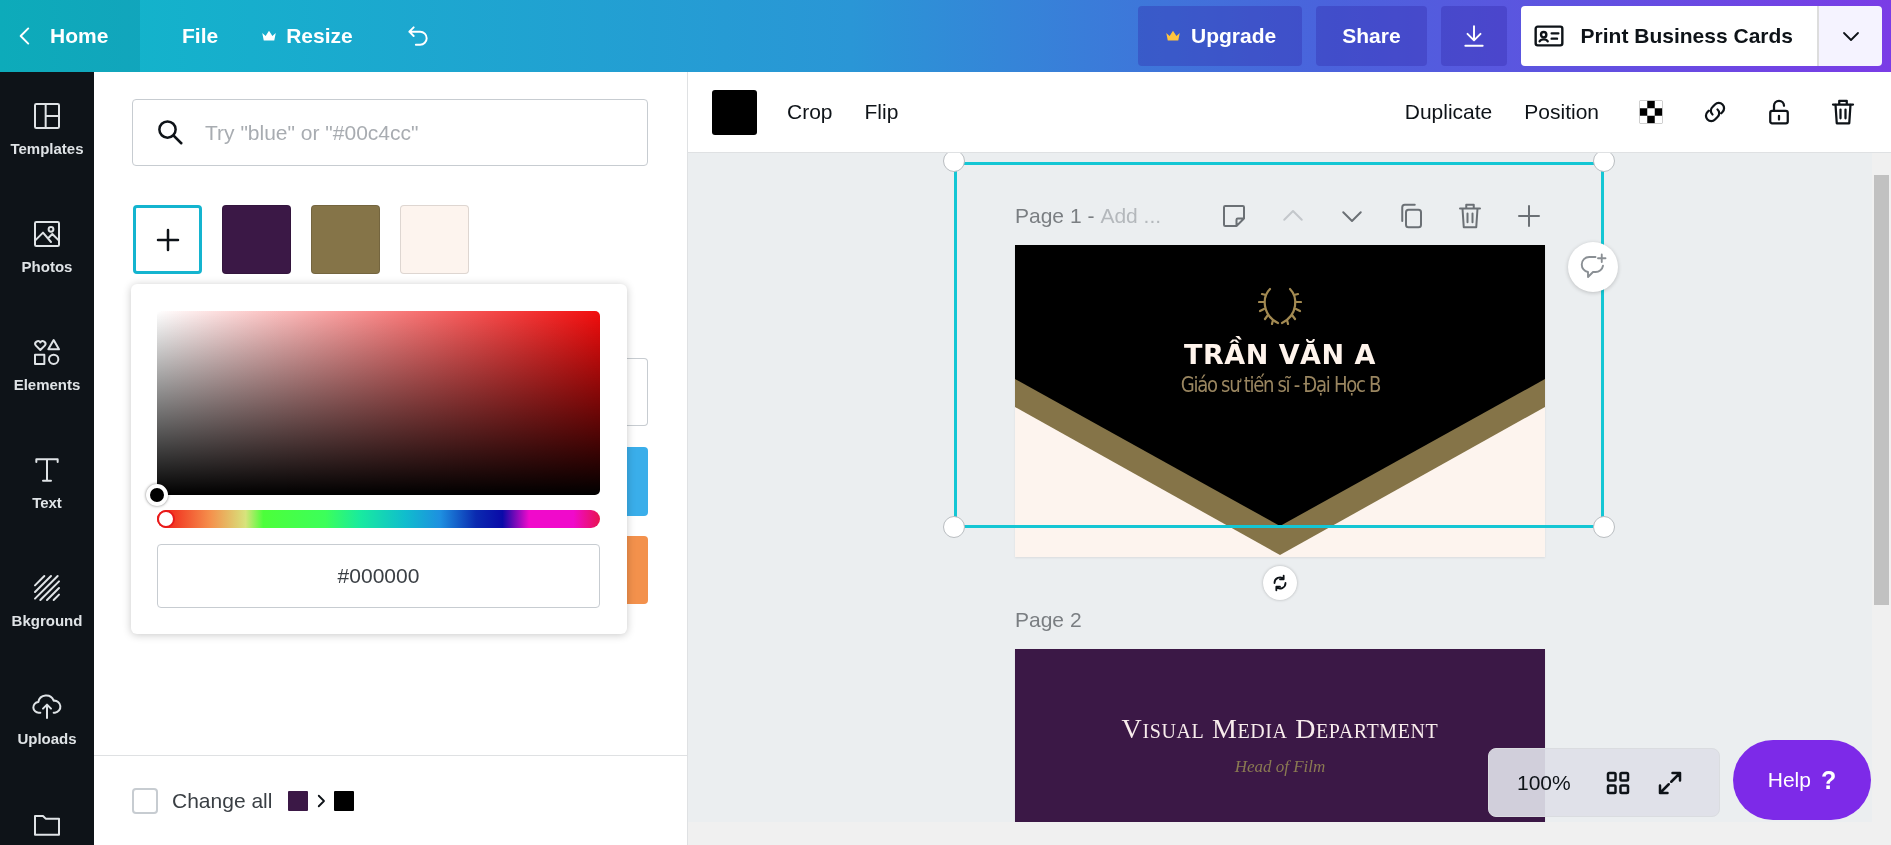 This screenshot has height=845, width=1891. Describe the element at coordinates (1473, 36) in the screenshot. I see `download-button` at that location.